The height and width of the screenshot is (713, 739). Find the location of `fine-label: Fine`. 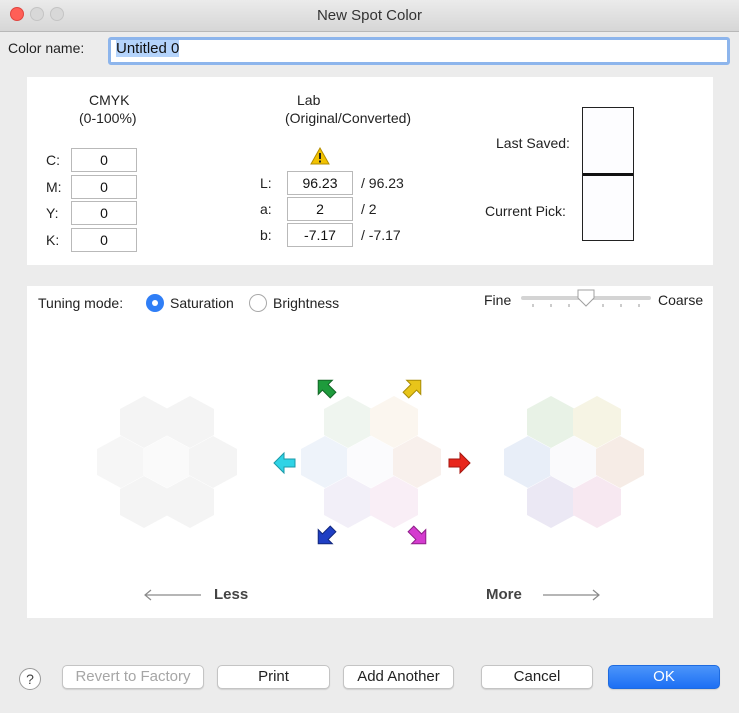

fine-label: Fine is located at coordinates (498, 300).